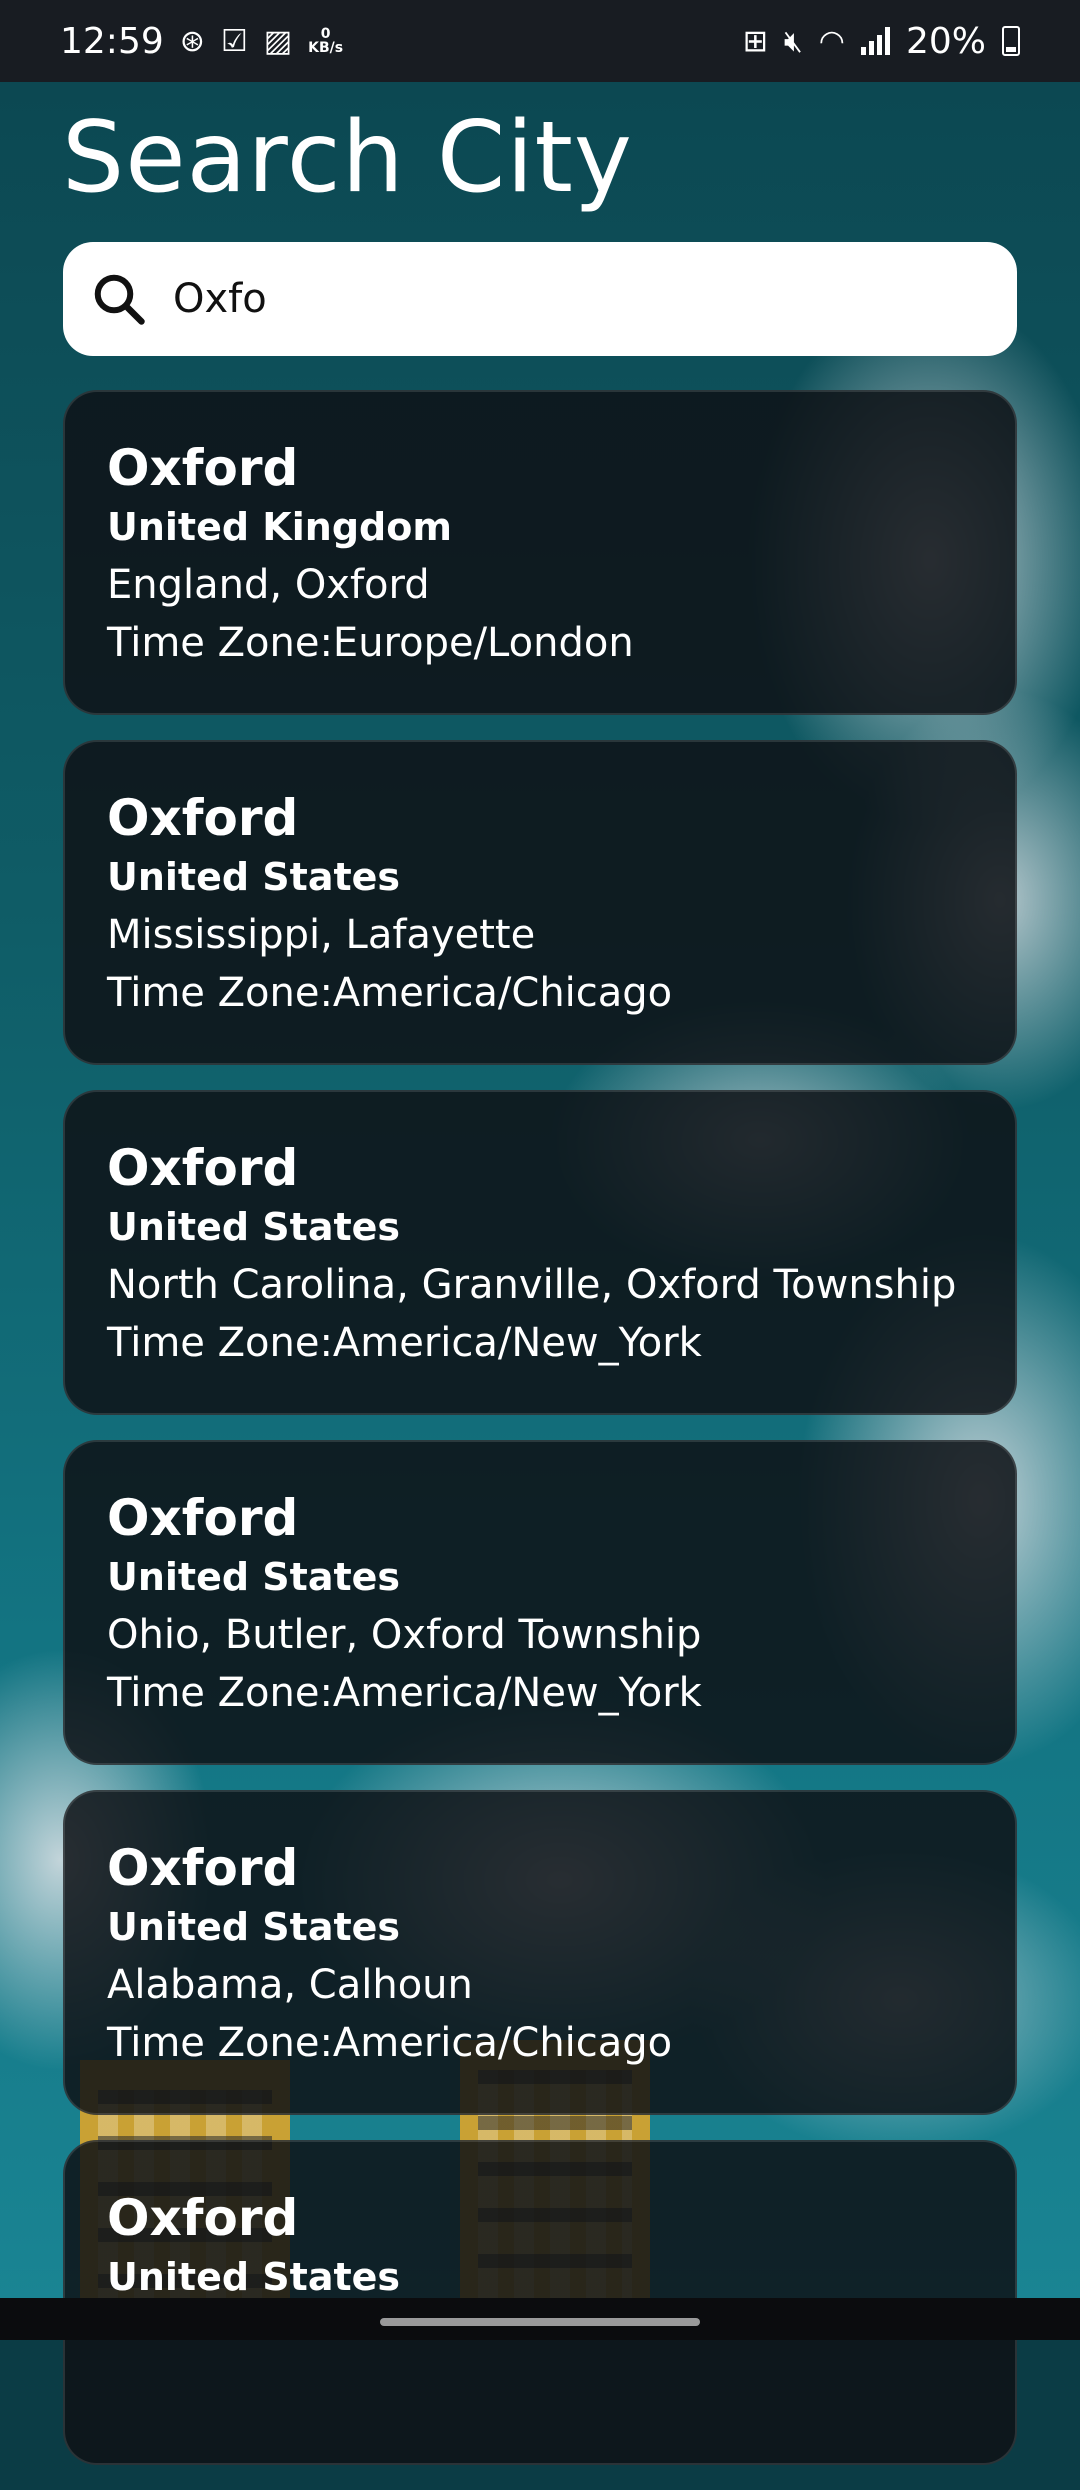 Image resolution: width=1080 pixels, height=2490 pixels. Describe the element at coordinates (290, 1985) in the screenshot. I see `city-region: Alabama, Calhoun` at that location.